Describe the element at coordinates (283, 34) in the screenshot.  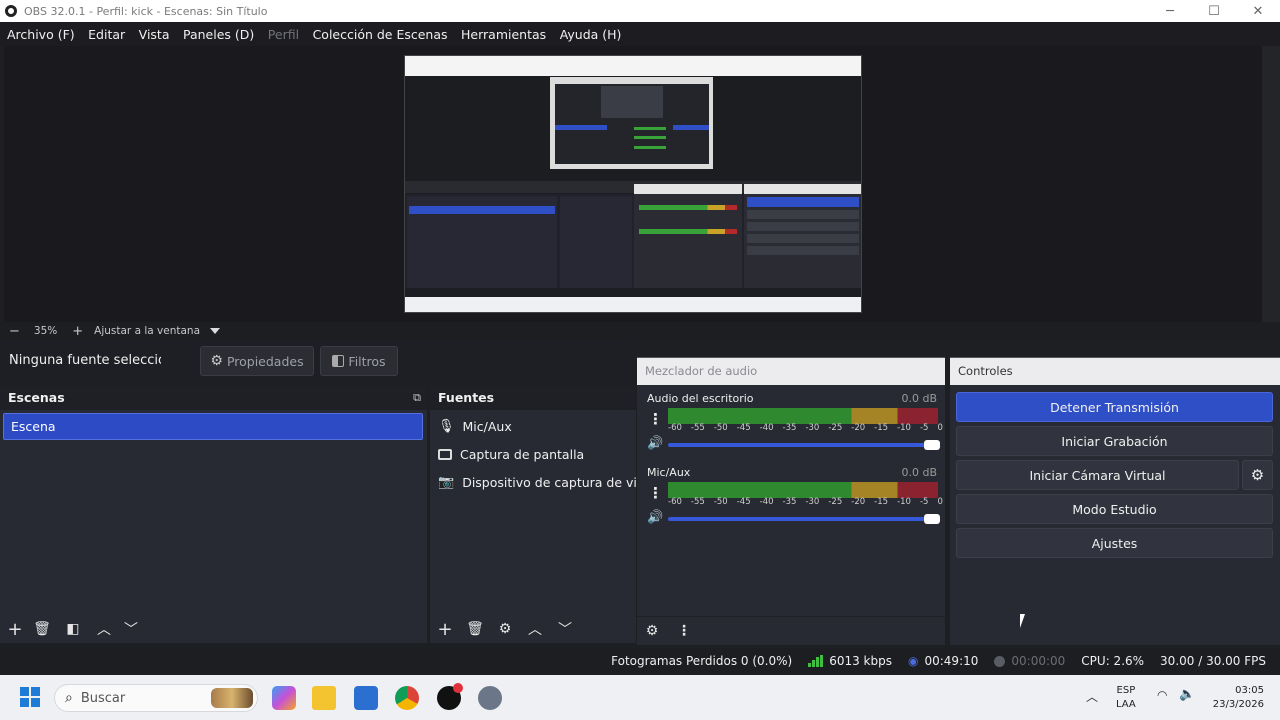
I see `menu-profile: Perfil` at that location.